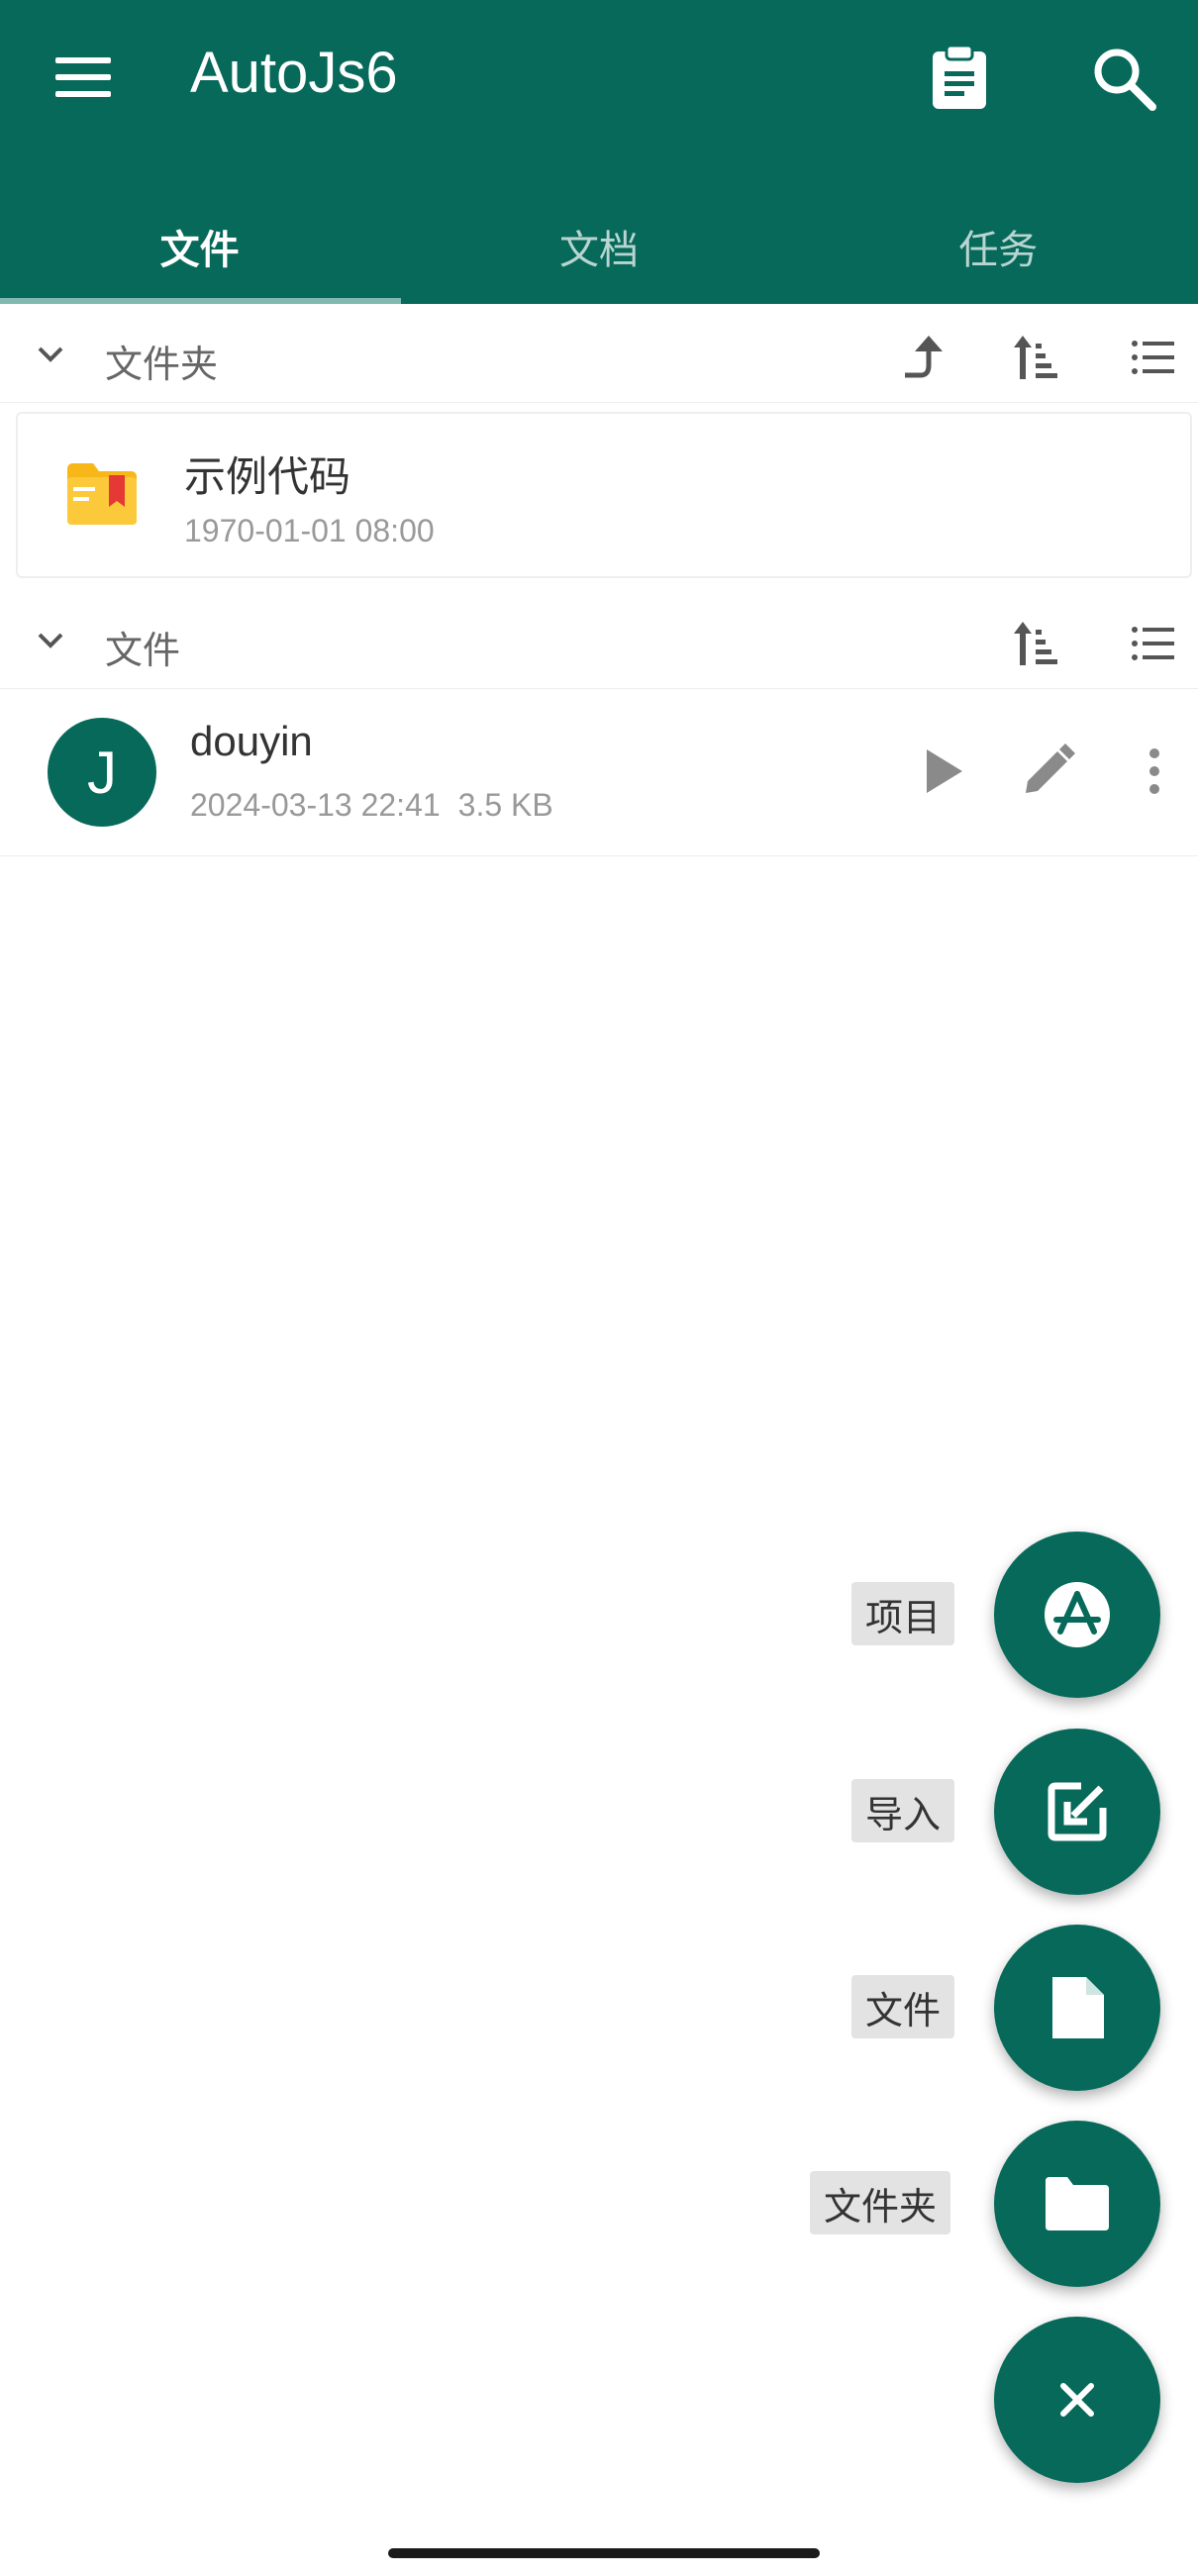 The image size is (1198, 2576). What do you see at coordinates (599, 354) in the screenshot?
I see `folders-section-header: 文件夹` at bounding box center [599, 354].